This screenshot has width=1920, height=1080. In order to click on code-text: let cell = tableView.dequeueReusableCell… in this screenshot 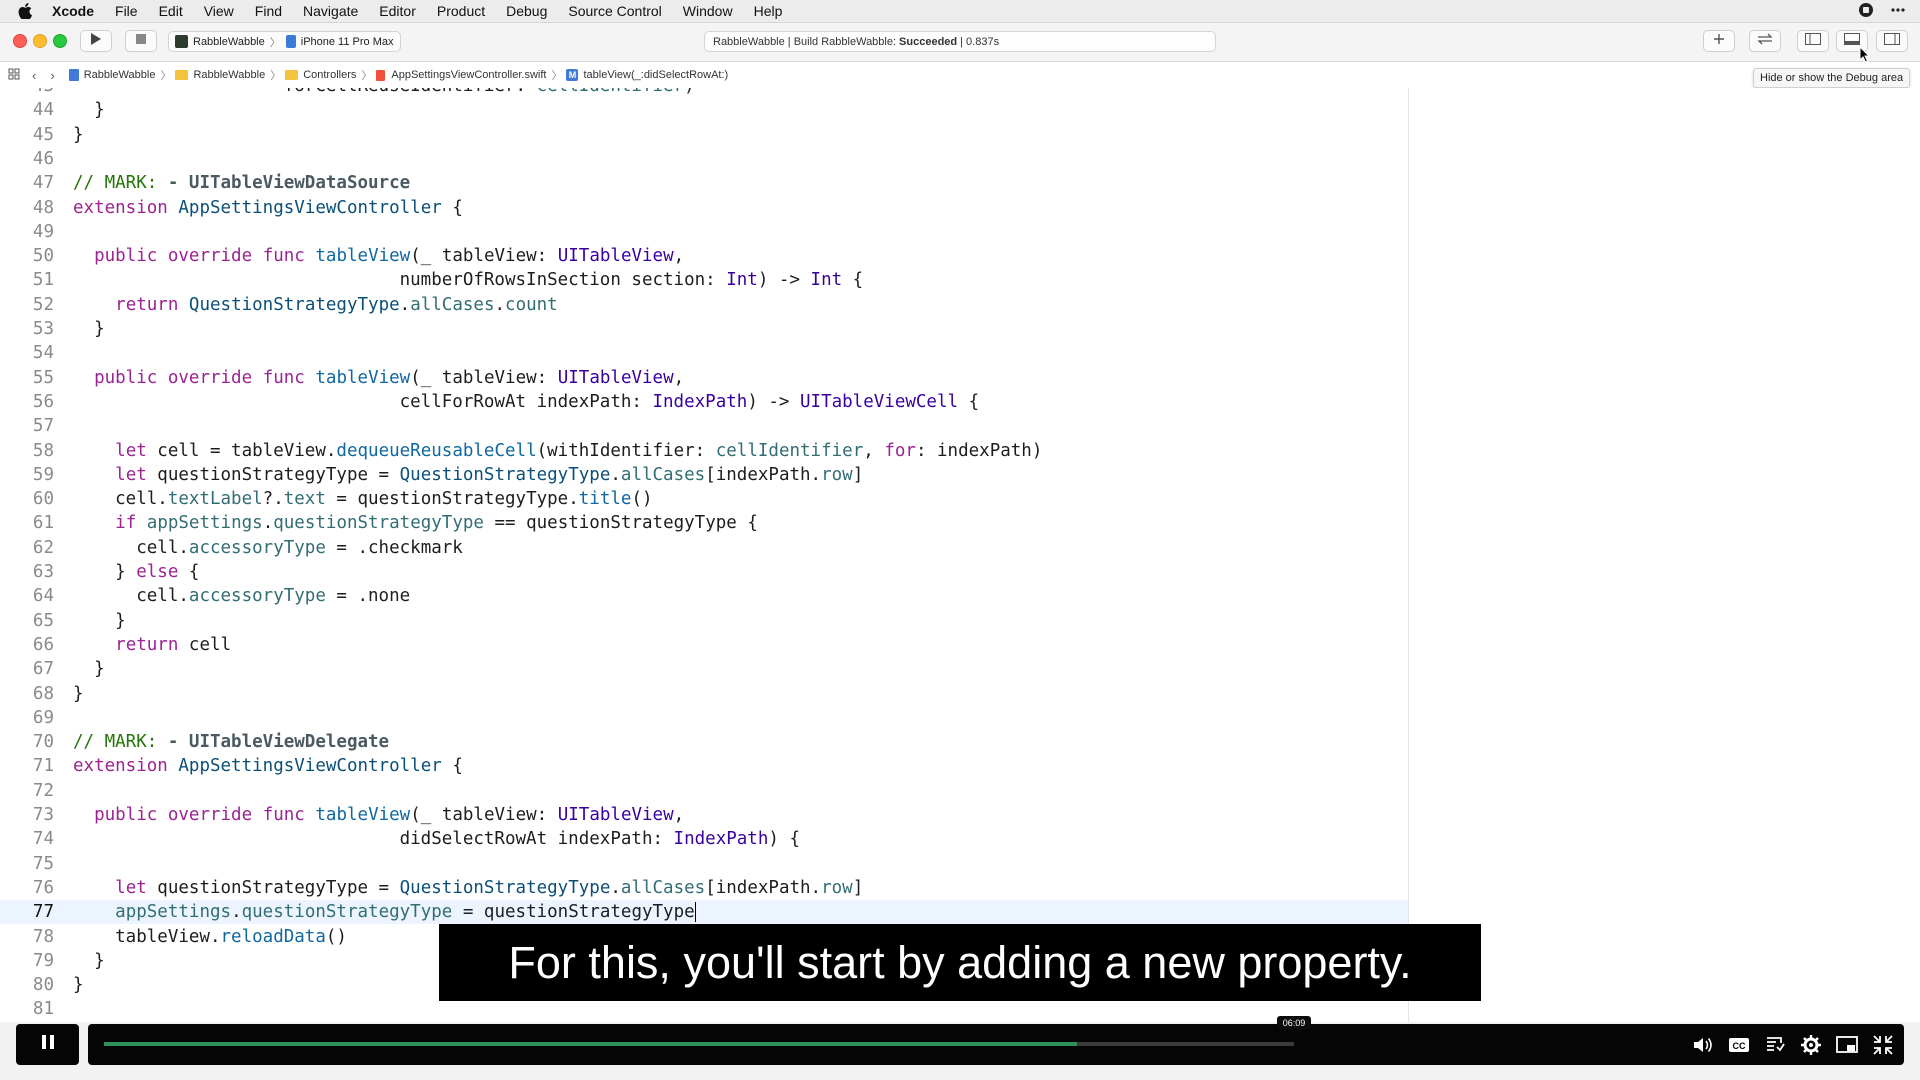, I will do `click(557, 451)`.